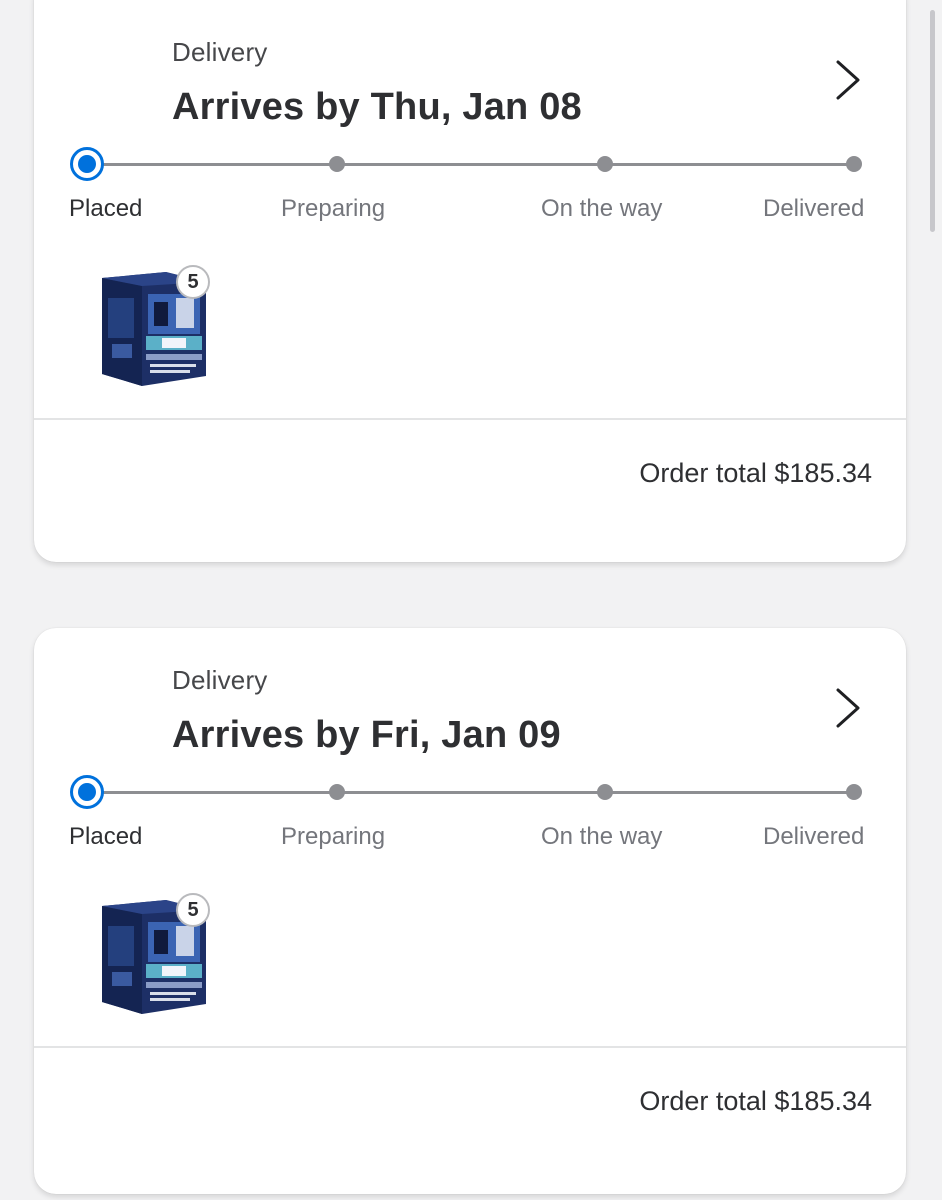  Describe the element at coordinates (377, 107) in the screenshot. I see `arrival-title: Arrives by Thu, Jan 08` at that location.